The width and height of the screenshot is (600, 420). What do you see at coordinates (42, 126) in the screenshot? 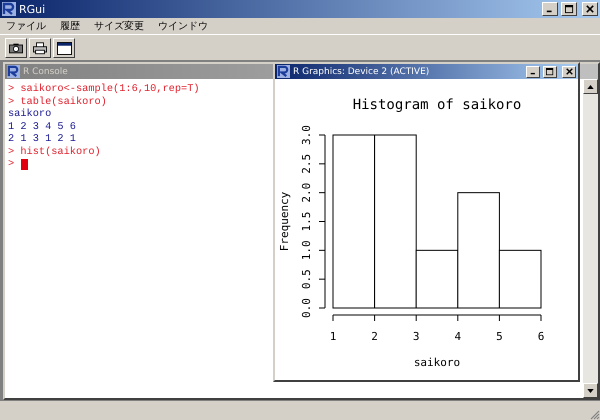
I see `console-output: 1 2 3 4 5 6` at bounding box center [42, 126].